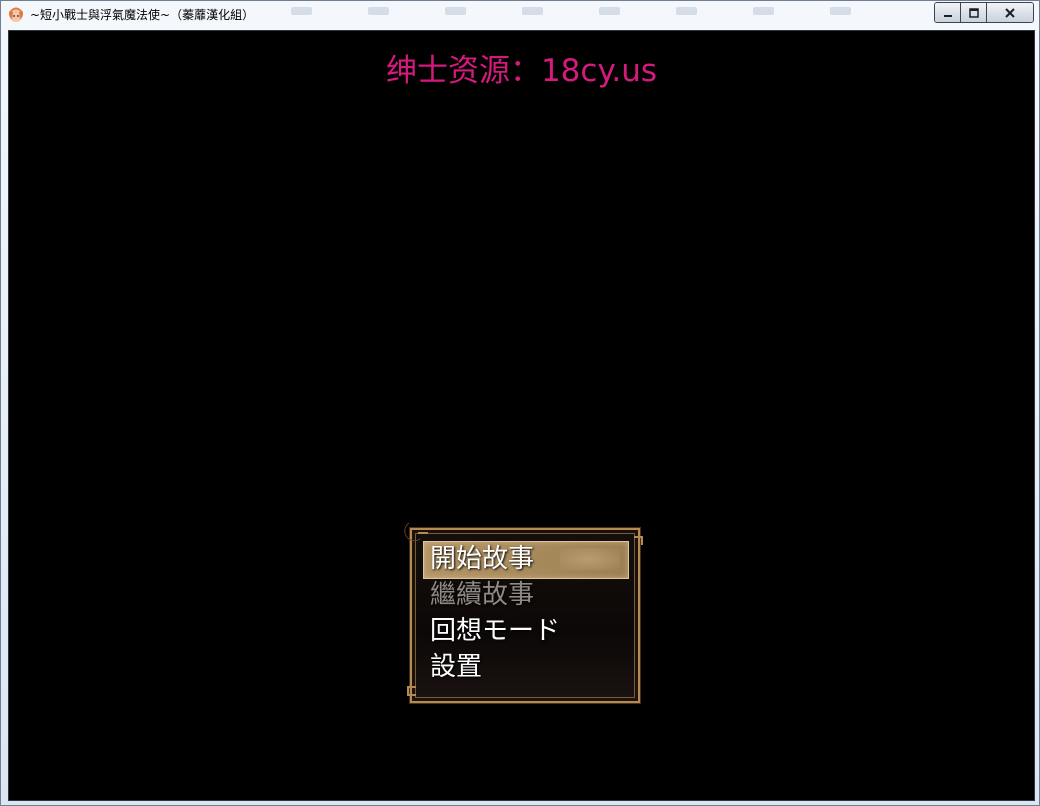  Describe the element at coordinates (526, 668) in the screenshot. I see `menu-item-settings: 設置` at that location.